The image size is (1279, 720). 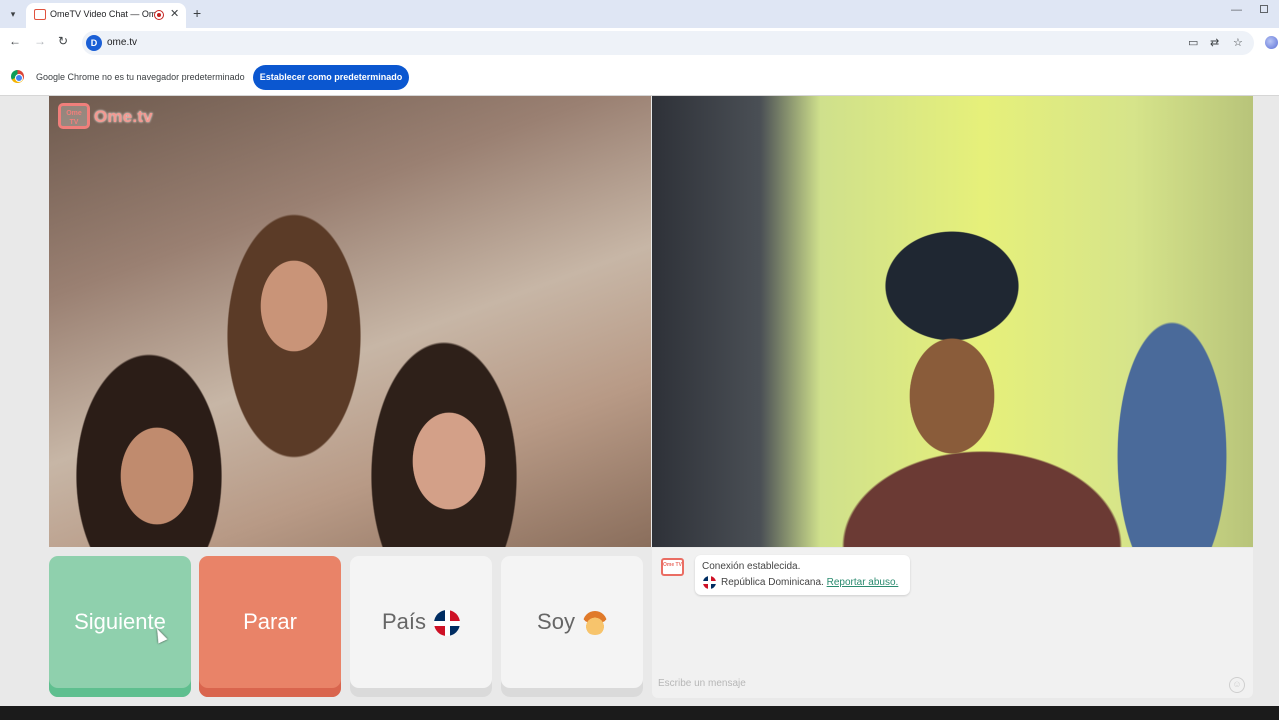 What do you see at coordinates (13, 14) in the screenshot?
I see `tab-search-icon: ▾` at bounding box center [13, 14].